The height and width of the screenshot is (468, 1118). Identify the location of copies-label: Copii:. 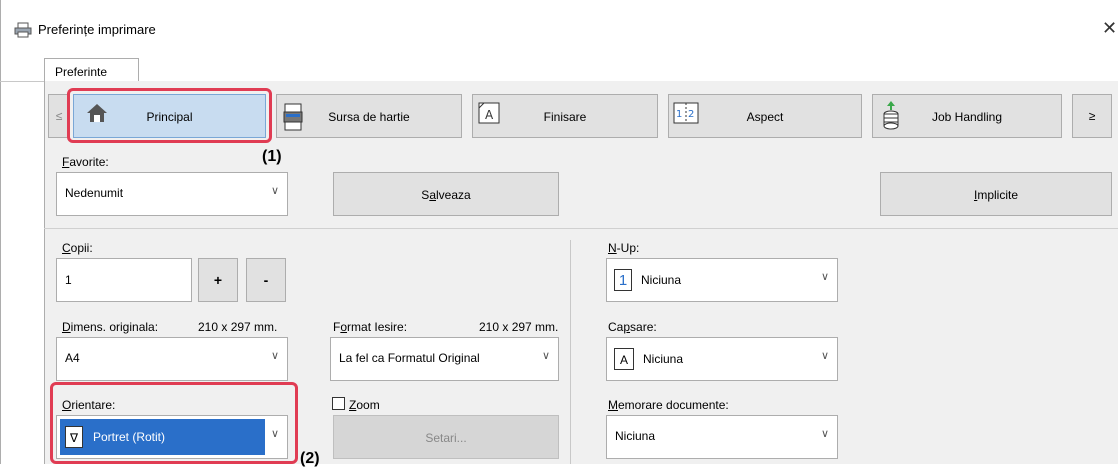
(77, 248).